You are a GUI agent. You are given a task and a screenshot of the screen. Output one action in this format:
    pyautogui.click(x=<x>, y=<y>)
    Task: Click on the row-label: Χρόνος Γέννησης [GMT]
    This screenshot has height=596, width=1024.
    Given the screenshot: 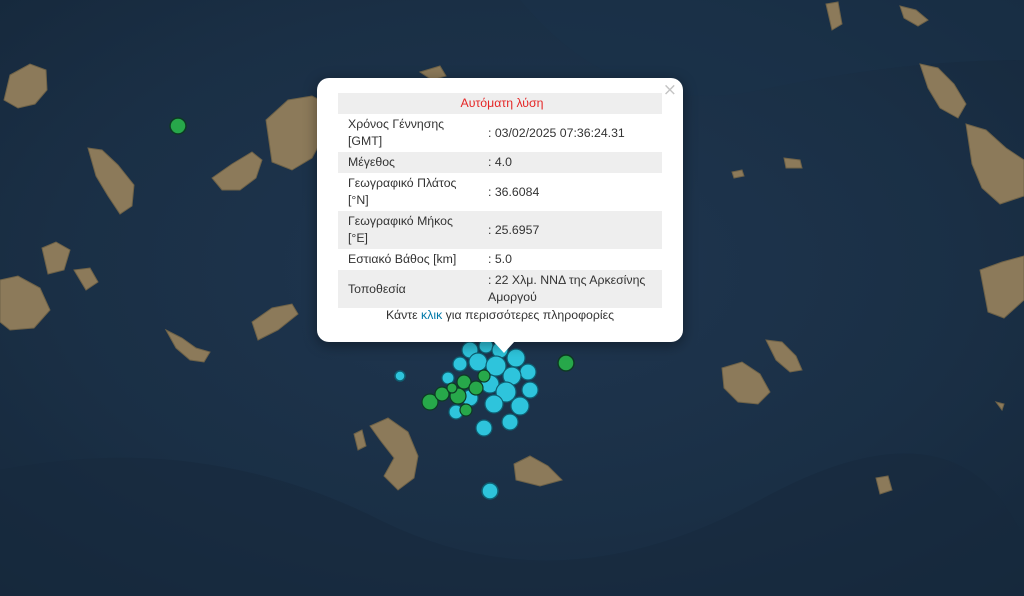 What is the action you would take?
    pyautogui.click(x=396, y=132)
    